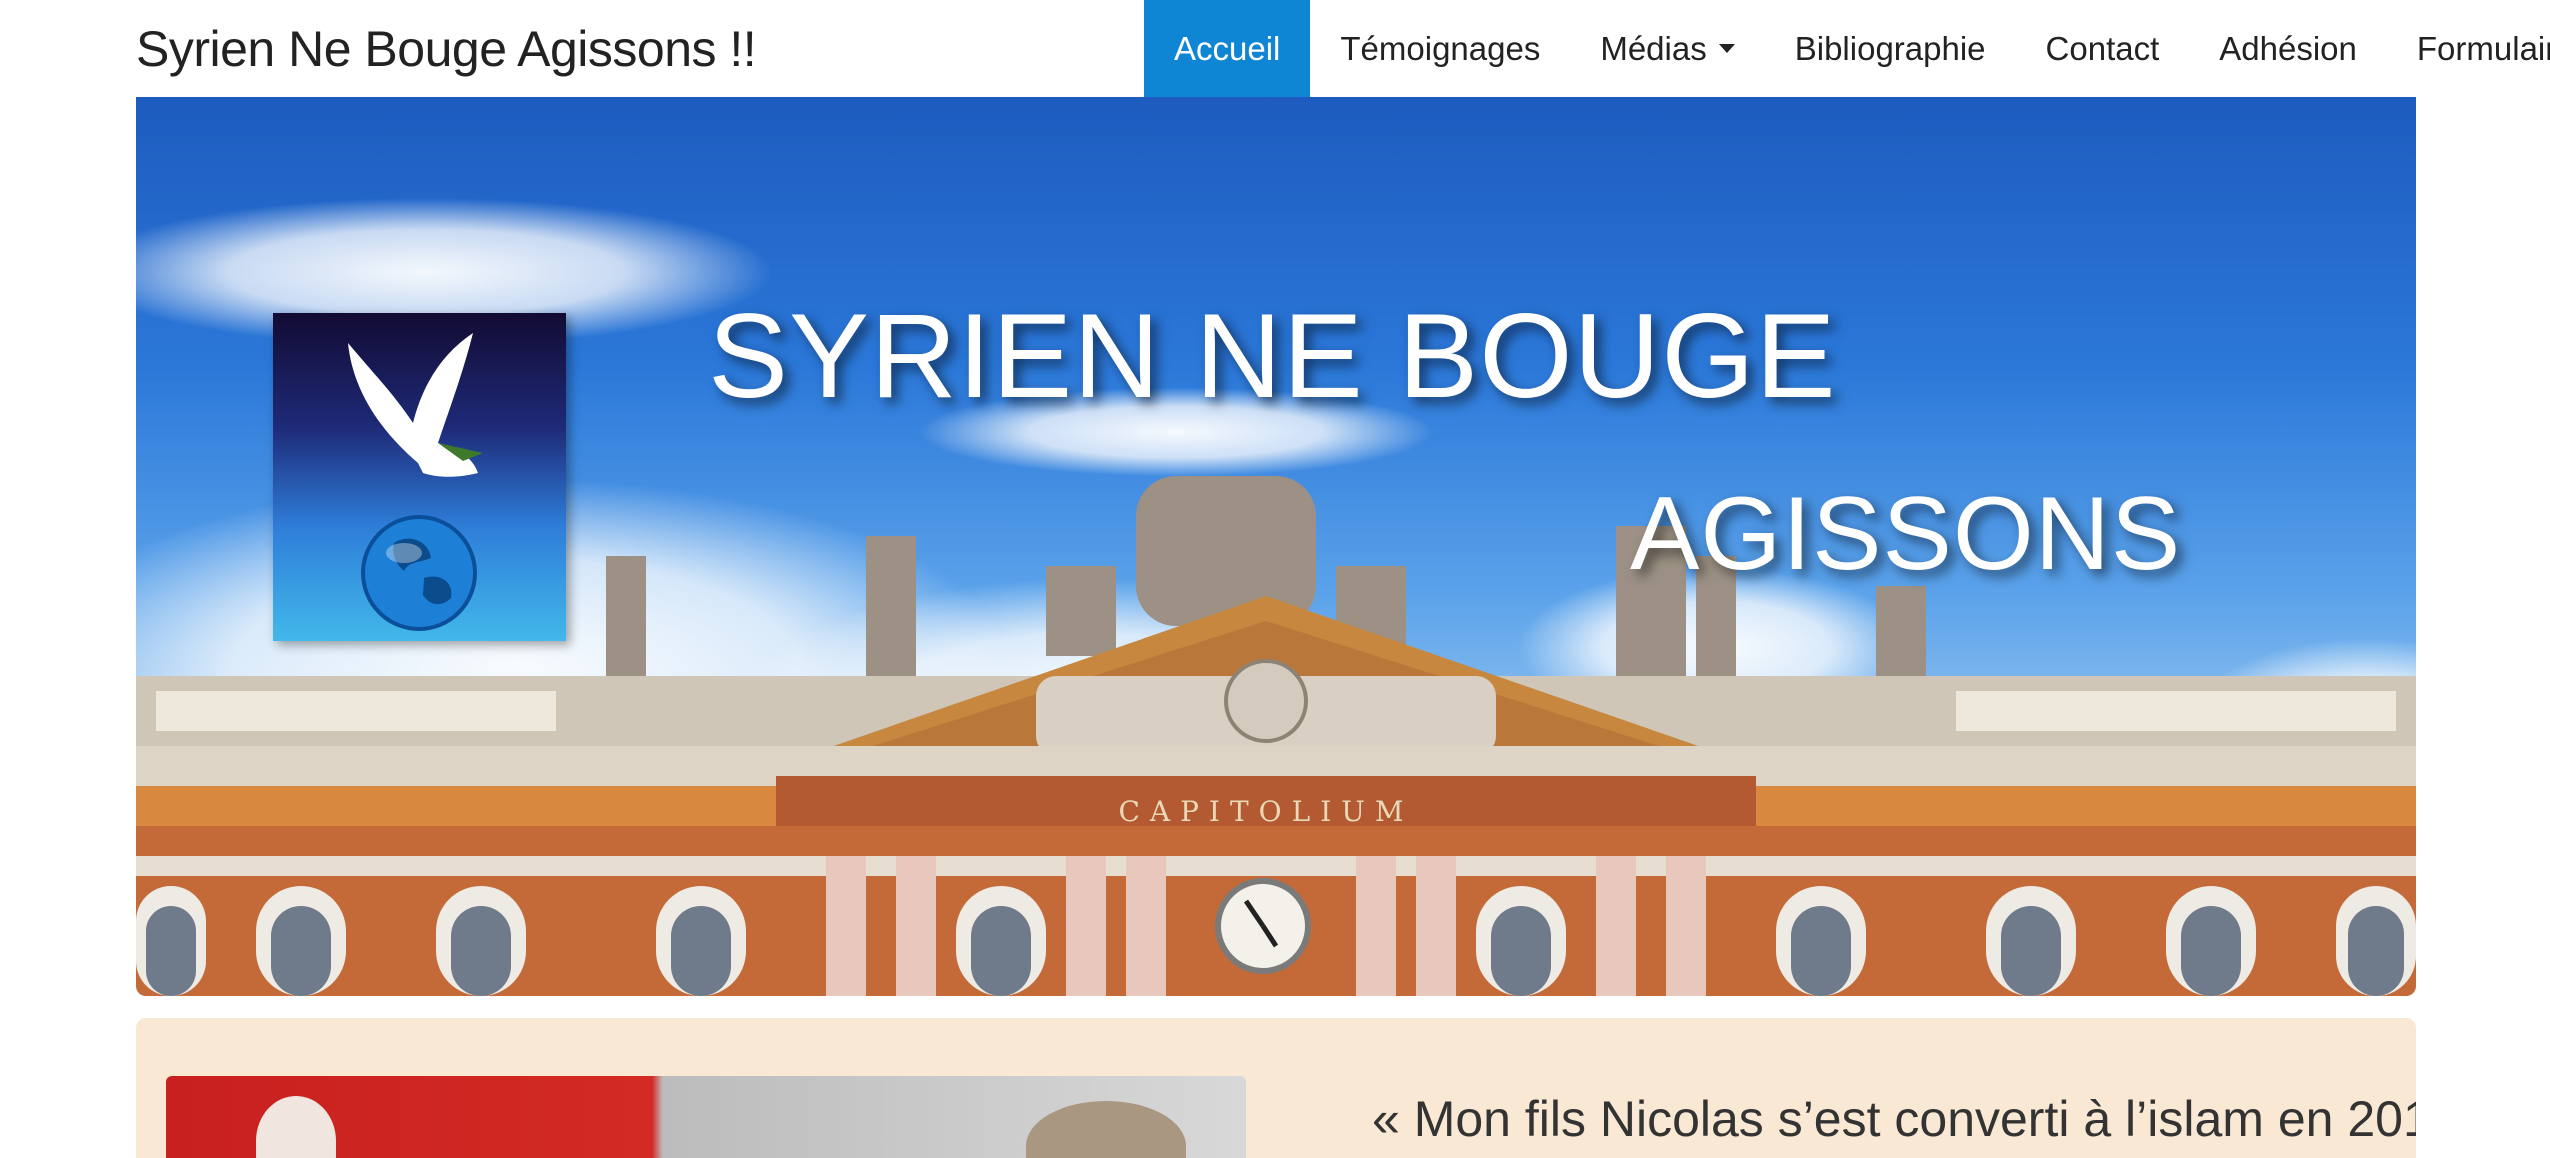 The height and width of the screenshot is (1158, 2550). Describe the element at coordinates (1265, 811) in the screenshot. I see `capitolium-inscription: CAPITOLIUM` at that location.